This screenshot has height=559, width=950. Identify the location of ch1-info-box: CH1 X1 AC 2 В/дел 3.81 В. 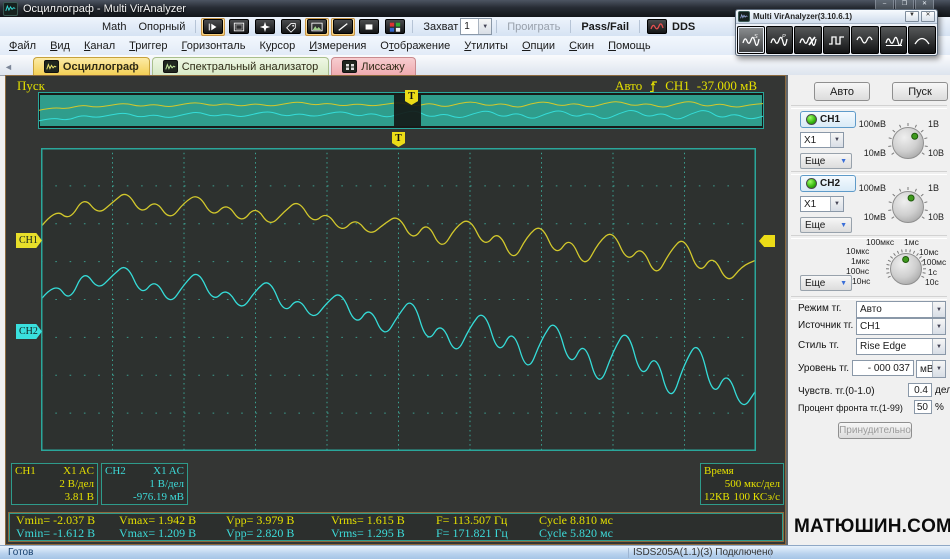
(54, 484).